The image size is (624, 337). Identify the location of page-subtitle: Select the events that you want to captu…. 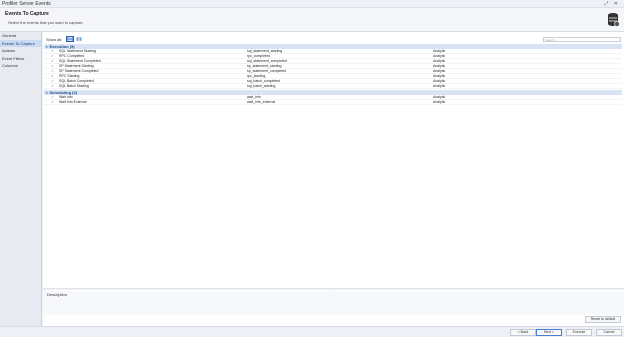
(46, 22).